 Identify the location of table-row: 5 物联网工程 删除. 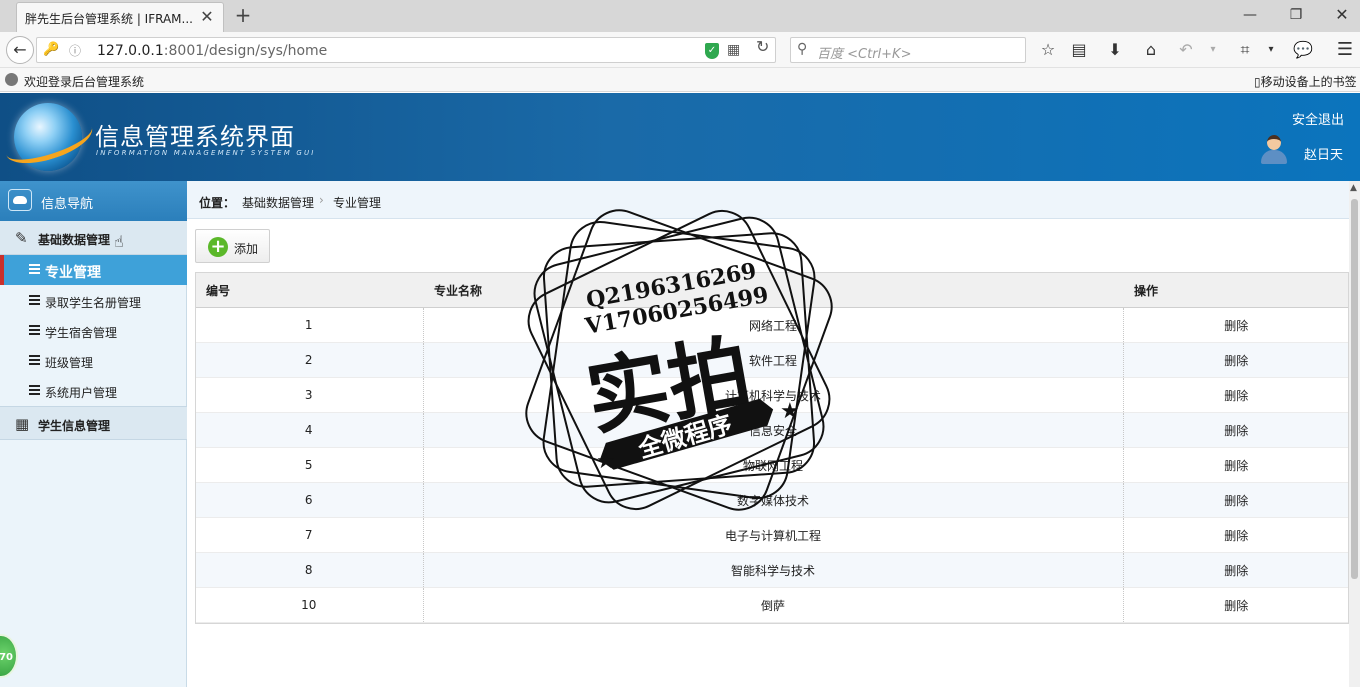
(772, 465).